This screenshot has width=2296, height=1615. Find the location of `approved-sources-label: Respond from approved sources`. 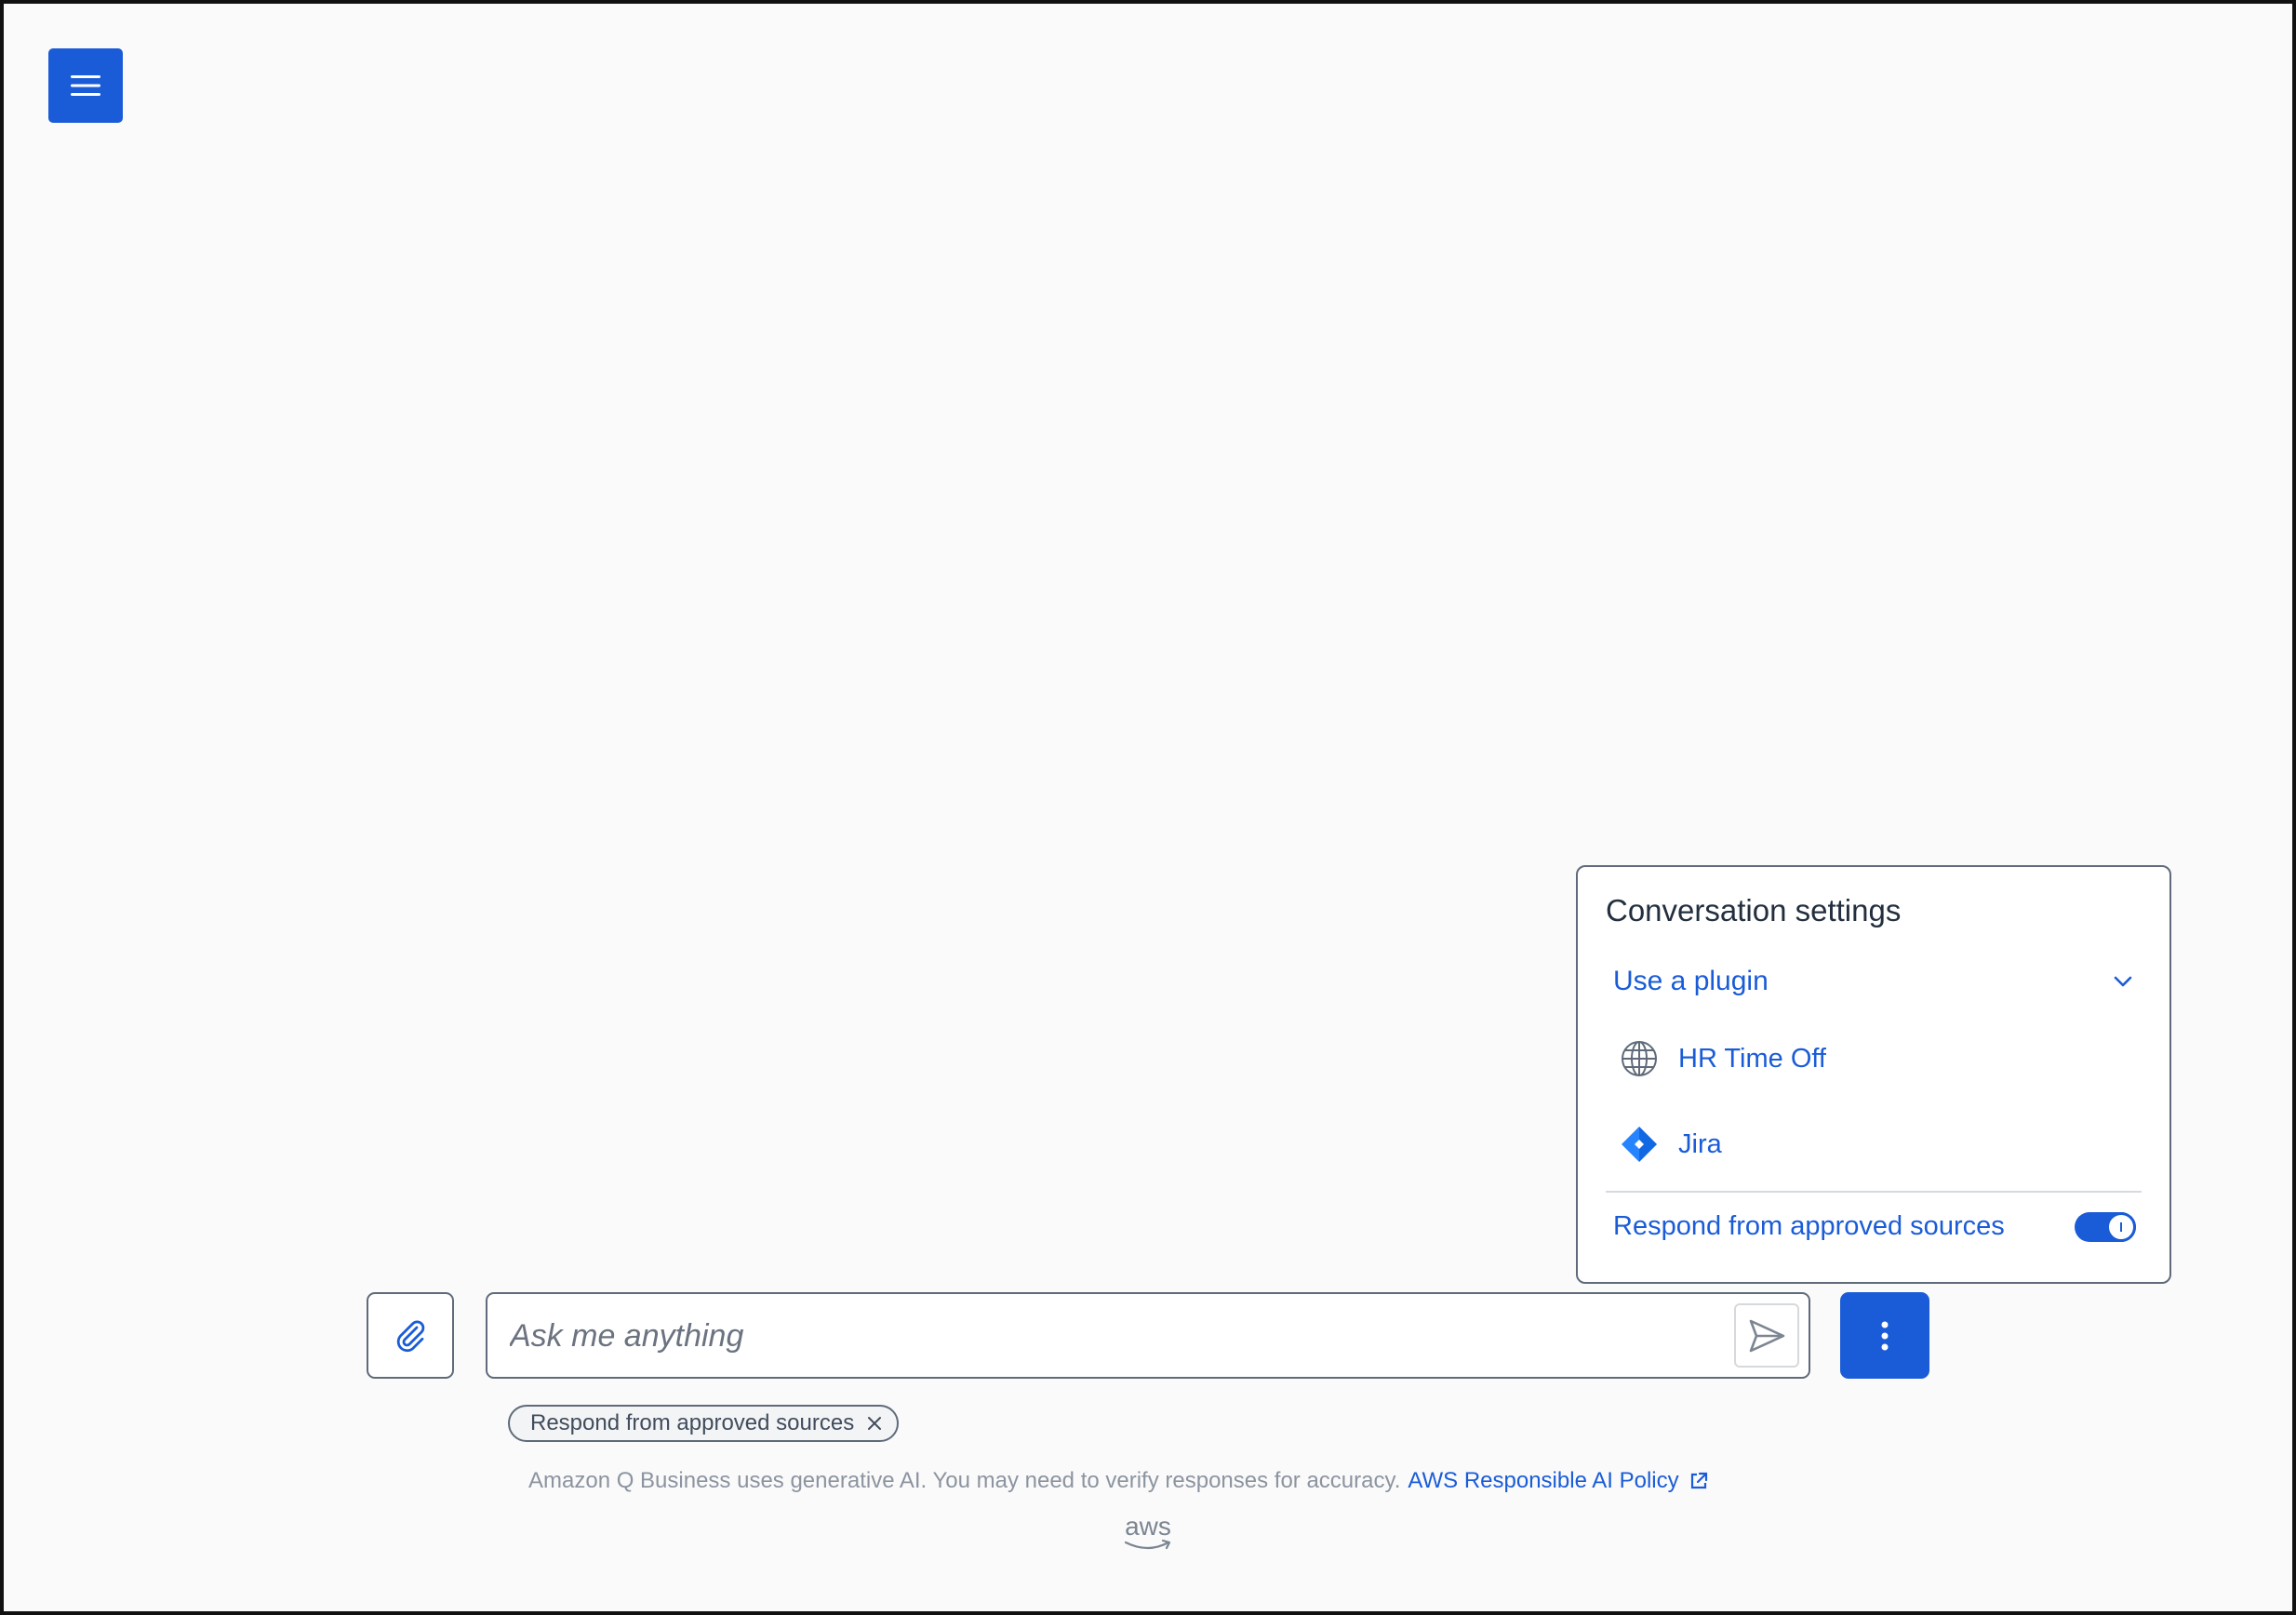

approved-sources-label: Respond from approved sources is located at coordinates (1809, 1226).